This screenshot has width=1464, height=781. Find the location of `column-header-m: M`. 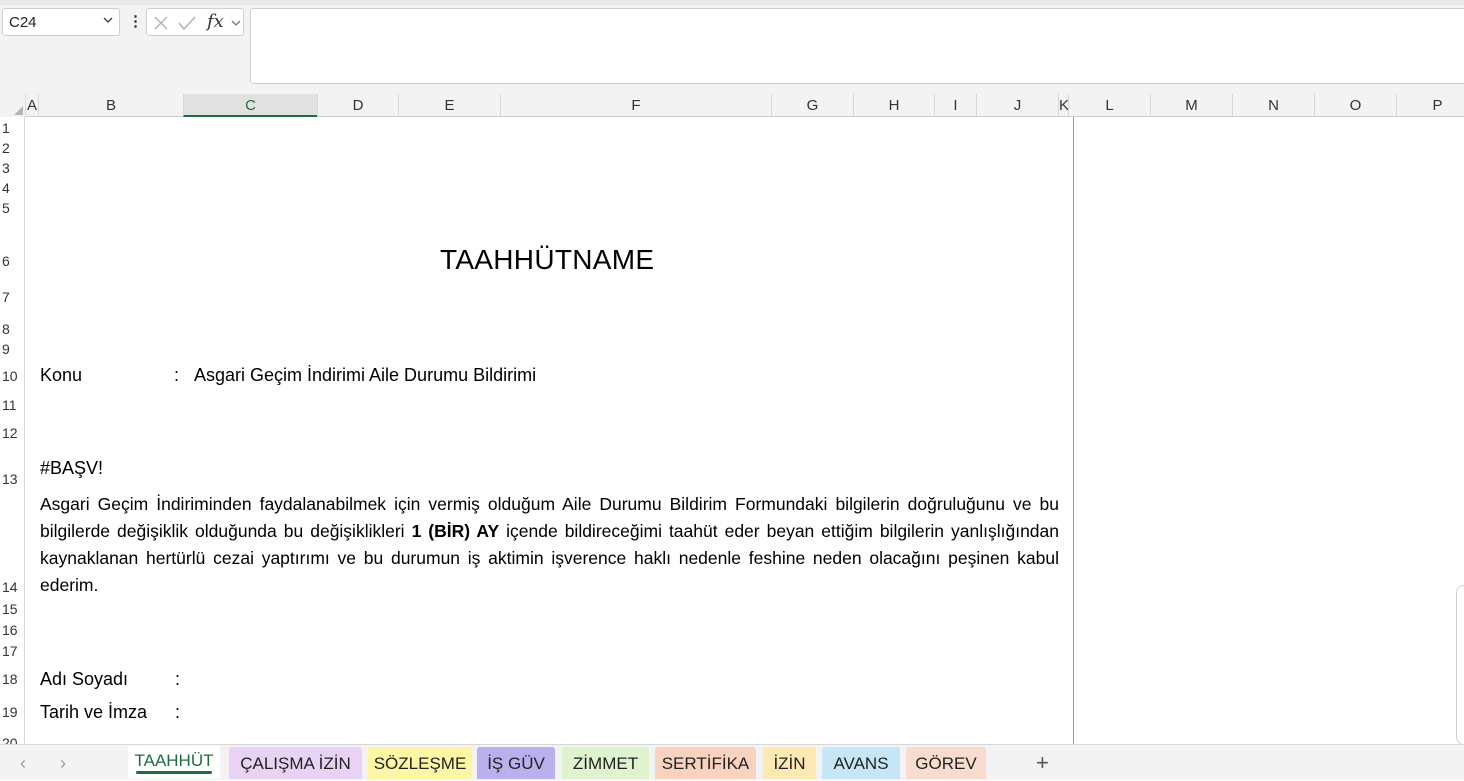

column-header-m: M is located at coordinates (1191, 105).